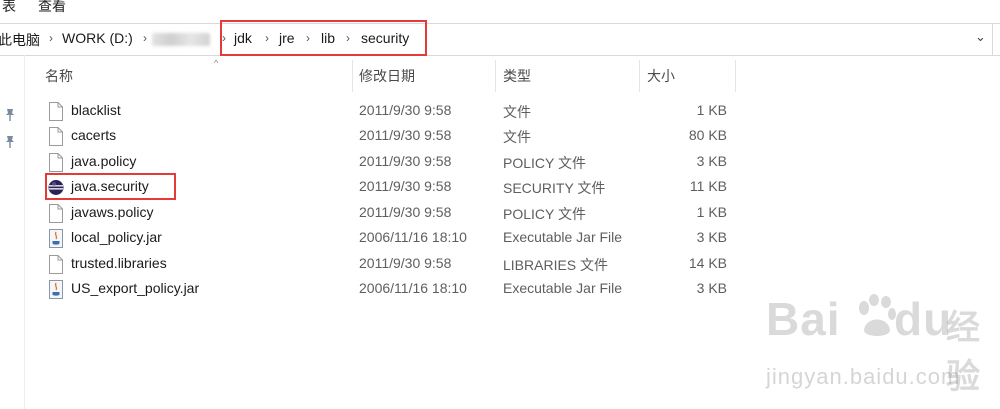 The height and width of the screenshot is (409, 1000). Describe the element at coordinates (9, 8) in the screenshot. I see `menu-item-partial: 表` at that location.